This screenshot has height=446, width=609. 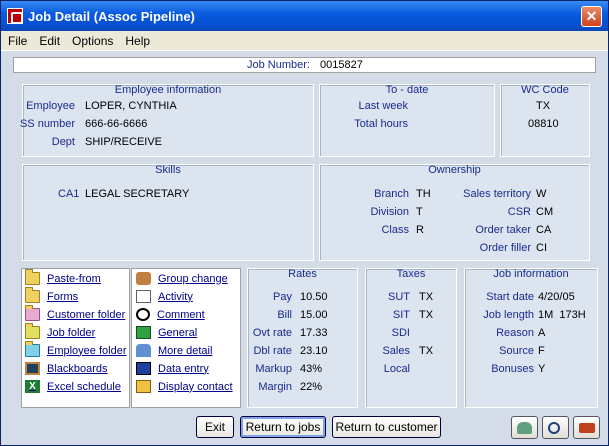 What do you see at coordinates (272, 351) in the screenshot?
I see `dbl-rate-label: Dbl rate` at bounding box center [272, 351].